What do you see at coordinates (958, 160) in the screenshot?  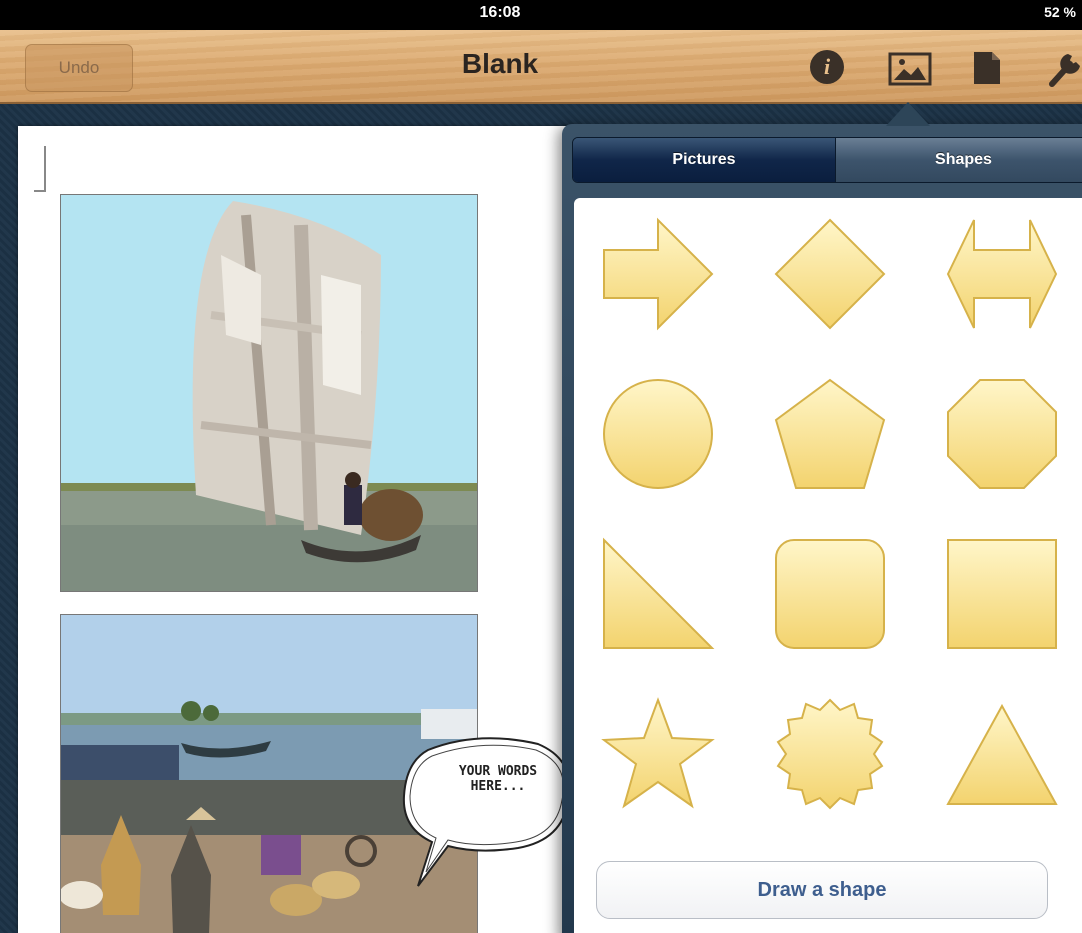 I see `tab-shapes: Shapes` at bounding box center [958, 160].